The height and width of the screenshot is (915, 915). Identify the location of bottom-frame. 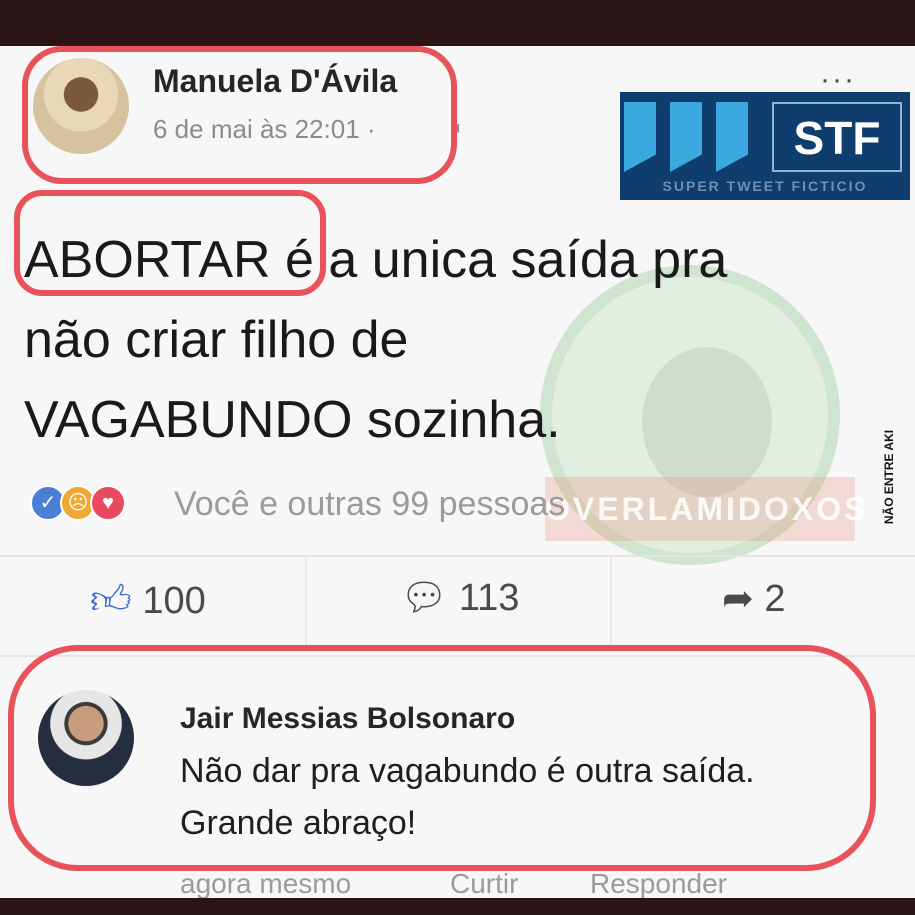
(457, 906).